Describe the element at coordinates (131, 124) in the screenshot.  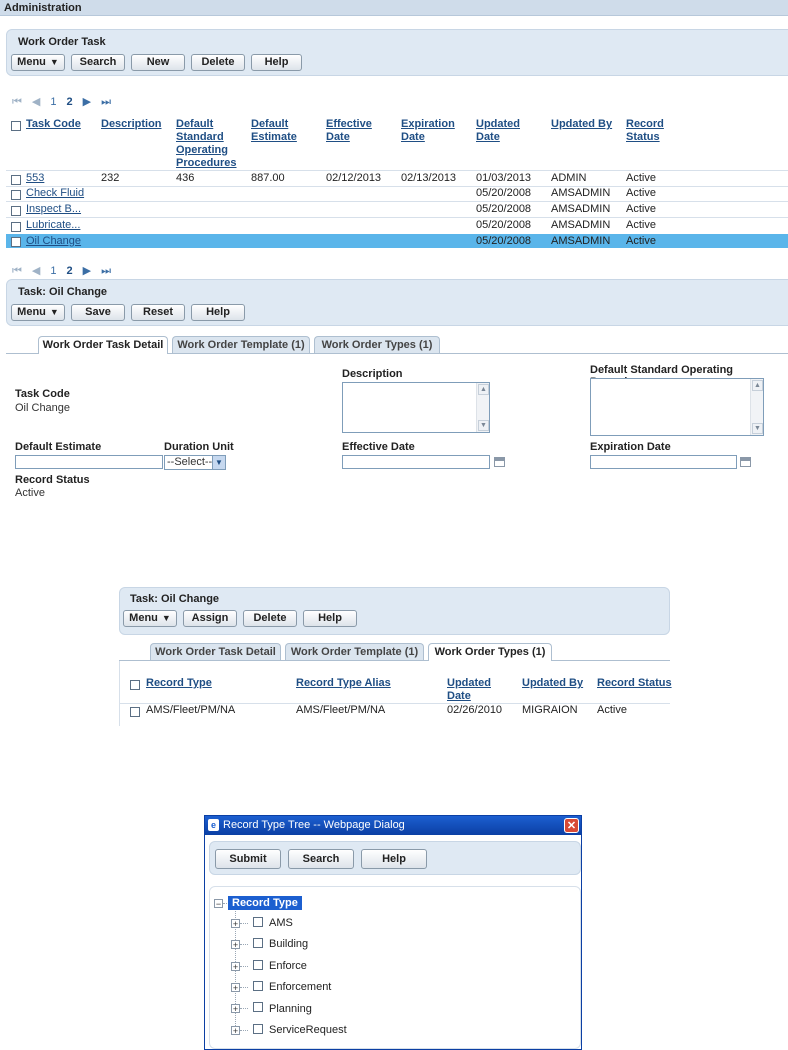
I see `col-description: Description` at that location.